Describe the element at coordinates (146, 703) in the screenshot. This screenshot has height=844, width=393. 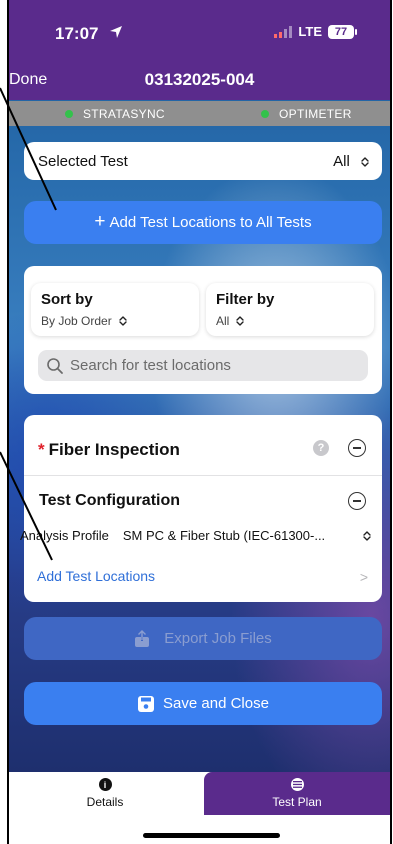
I see `save-icon` at that location.